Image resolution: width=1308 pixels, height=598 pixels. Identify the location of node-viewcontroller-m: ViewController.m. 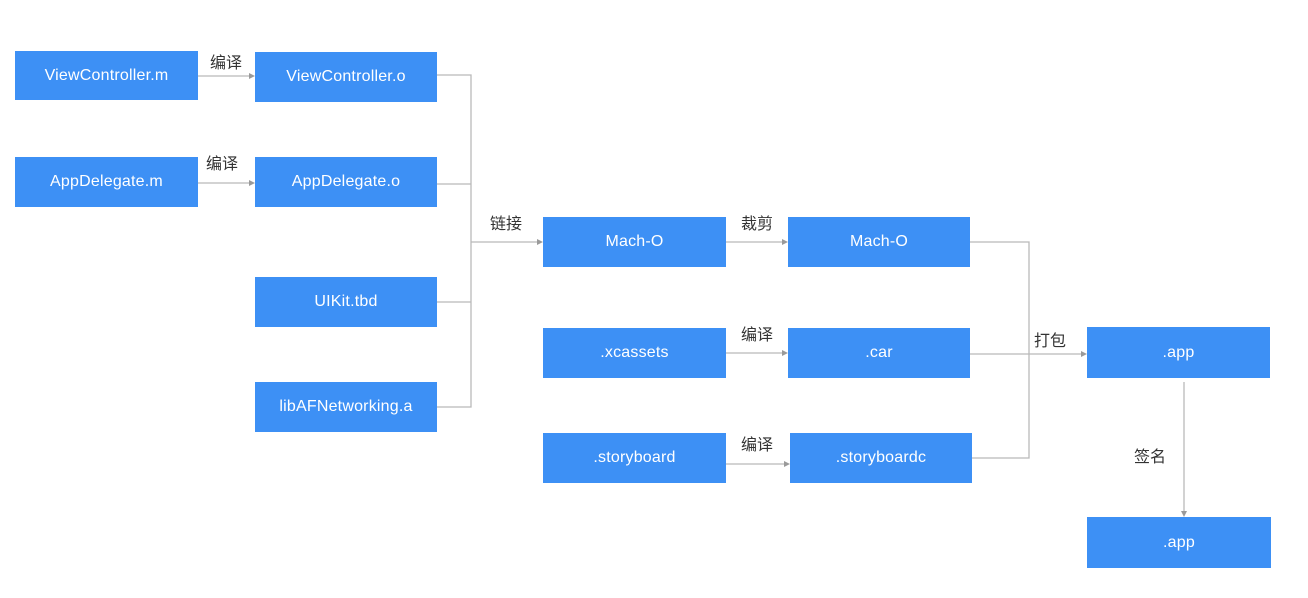
(106, 75).